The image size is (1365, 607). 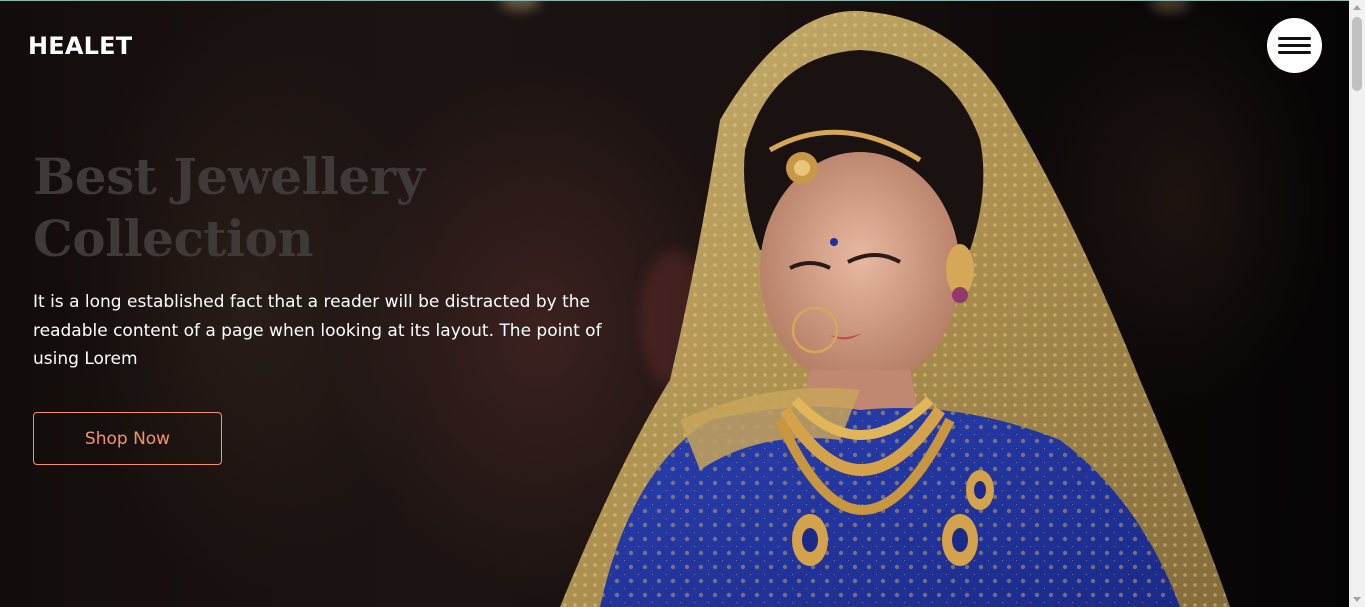 What do you see at coordinates (1357, 54) in the screenshot?
I see `scrollbar-thumb` at bounding box center [1357, 54].